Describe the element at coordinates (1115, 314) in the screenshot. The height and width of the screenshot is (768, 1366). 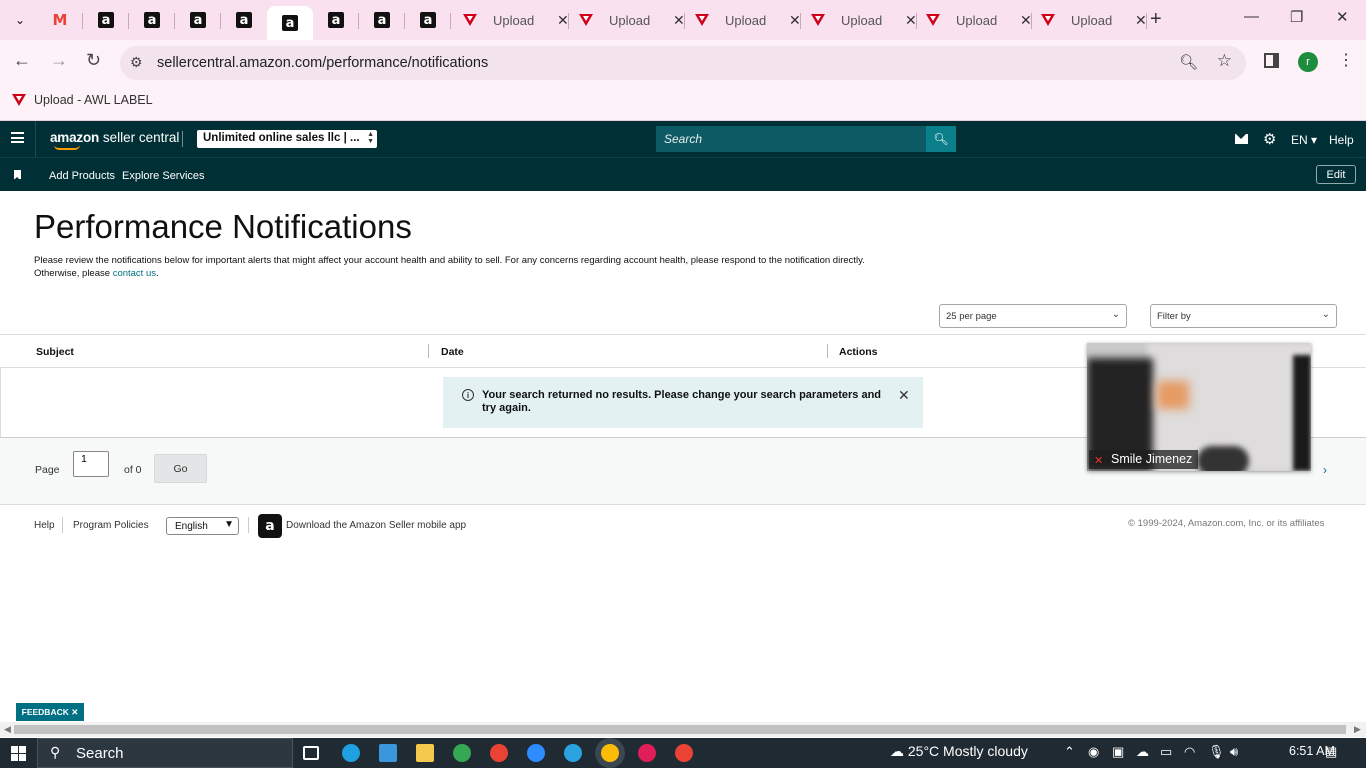
I see `chevron-down-icon: ⌄` at that location.